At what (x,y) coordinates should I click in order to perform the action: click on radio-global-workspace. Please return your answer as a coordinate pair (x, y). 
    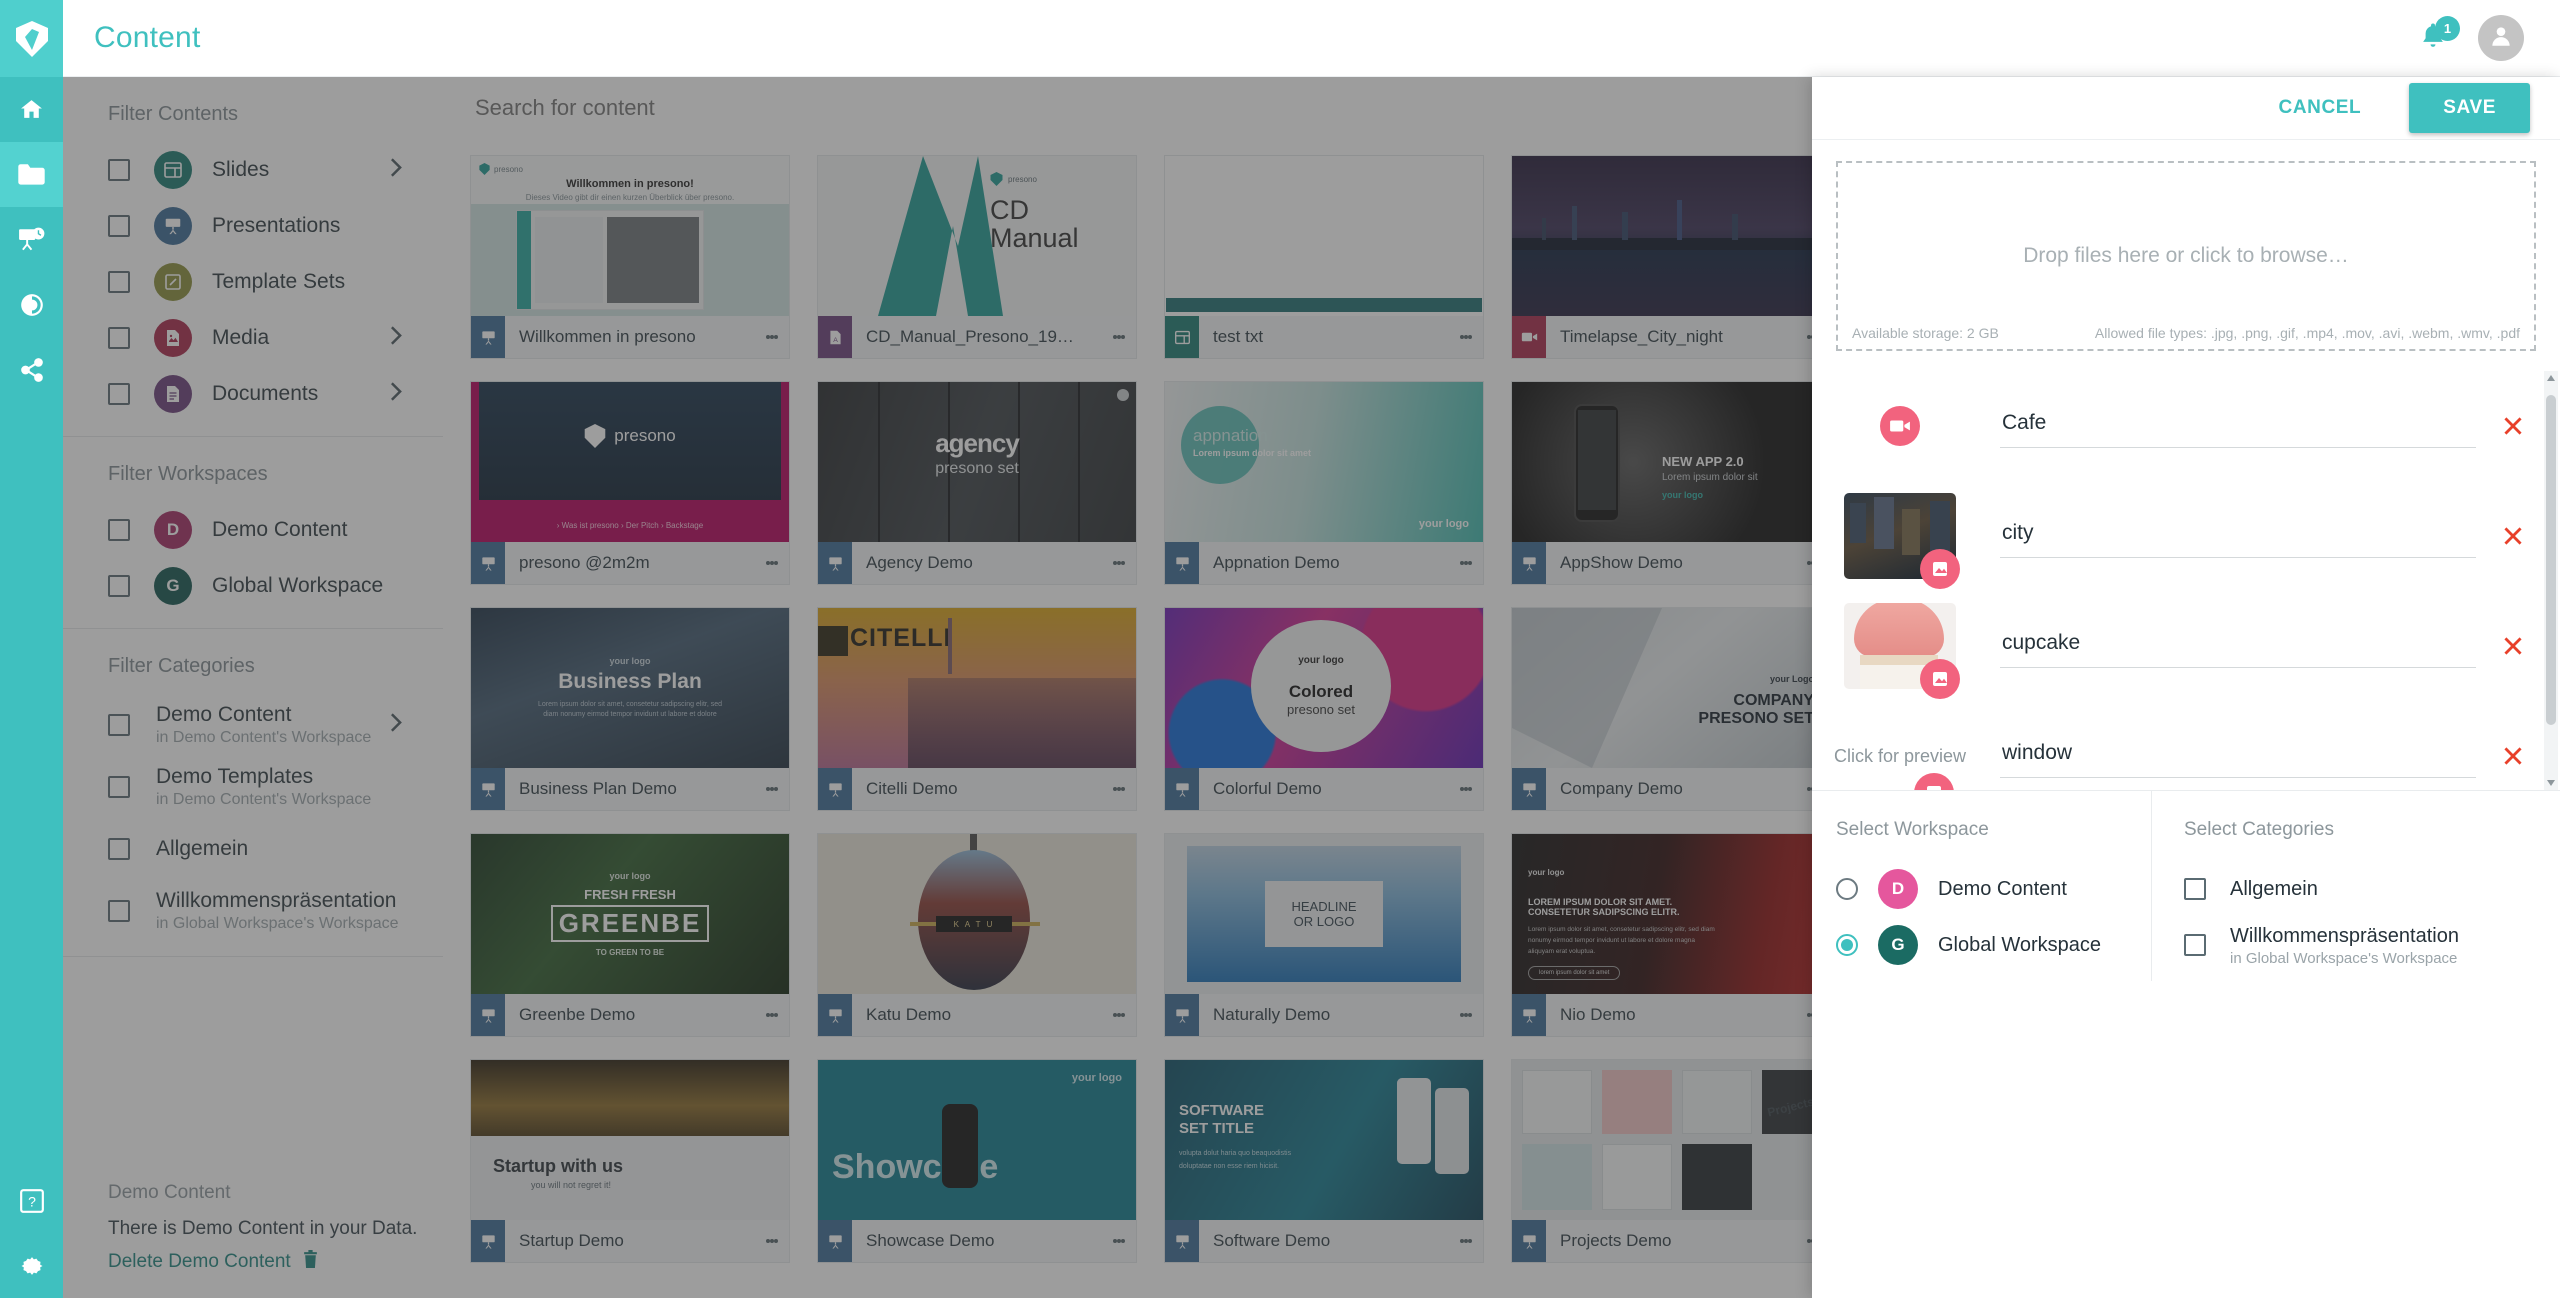
    Looking at the image, I should click on (1847, 945).